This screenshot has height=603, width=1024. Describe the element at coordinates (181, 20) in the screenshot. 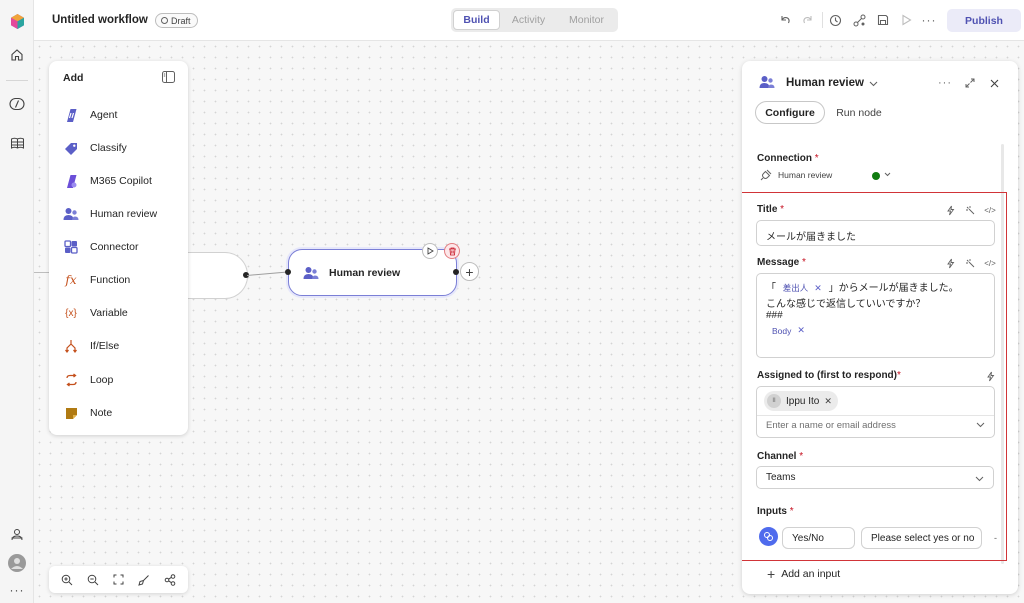

I see `draft-label: Draft` at that location.